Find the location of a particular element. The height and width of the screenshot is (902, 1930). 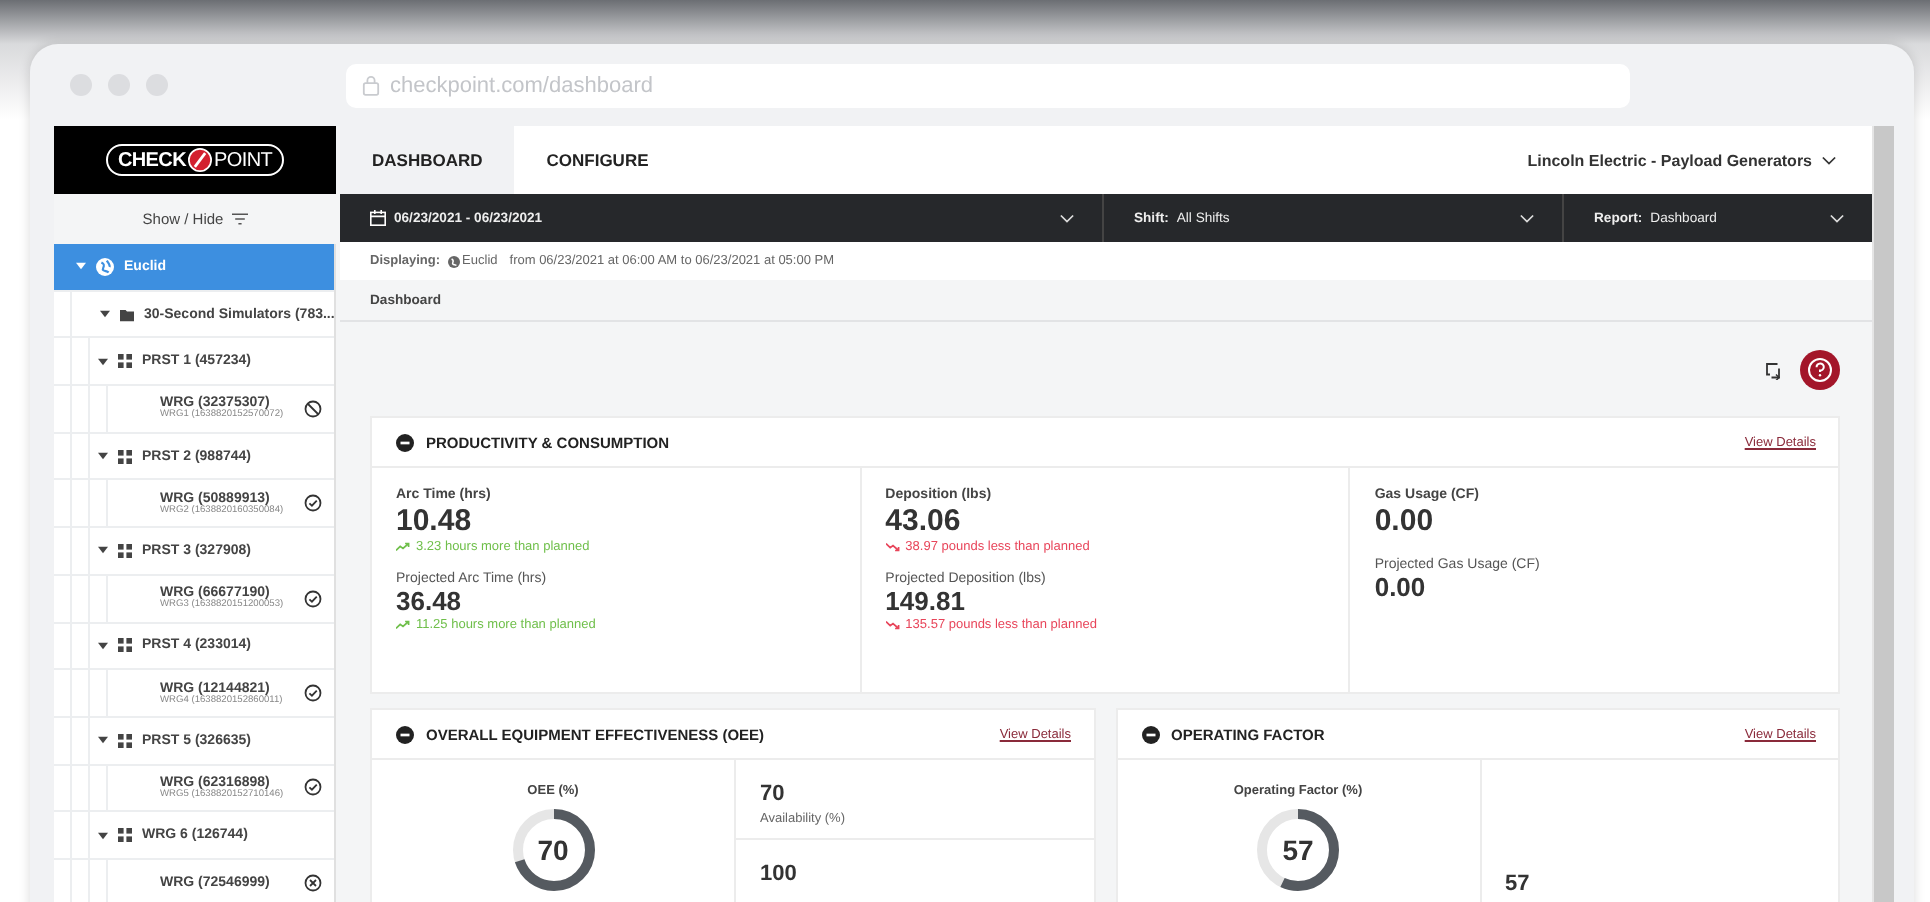

lock-icon is located at coordinates (371, 85).